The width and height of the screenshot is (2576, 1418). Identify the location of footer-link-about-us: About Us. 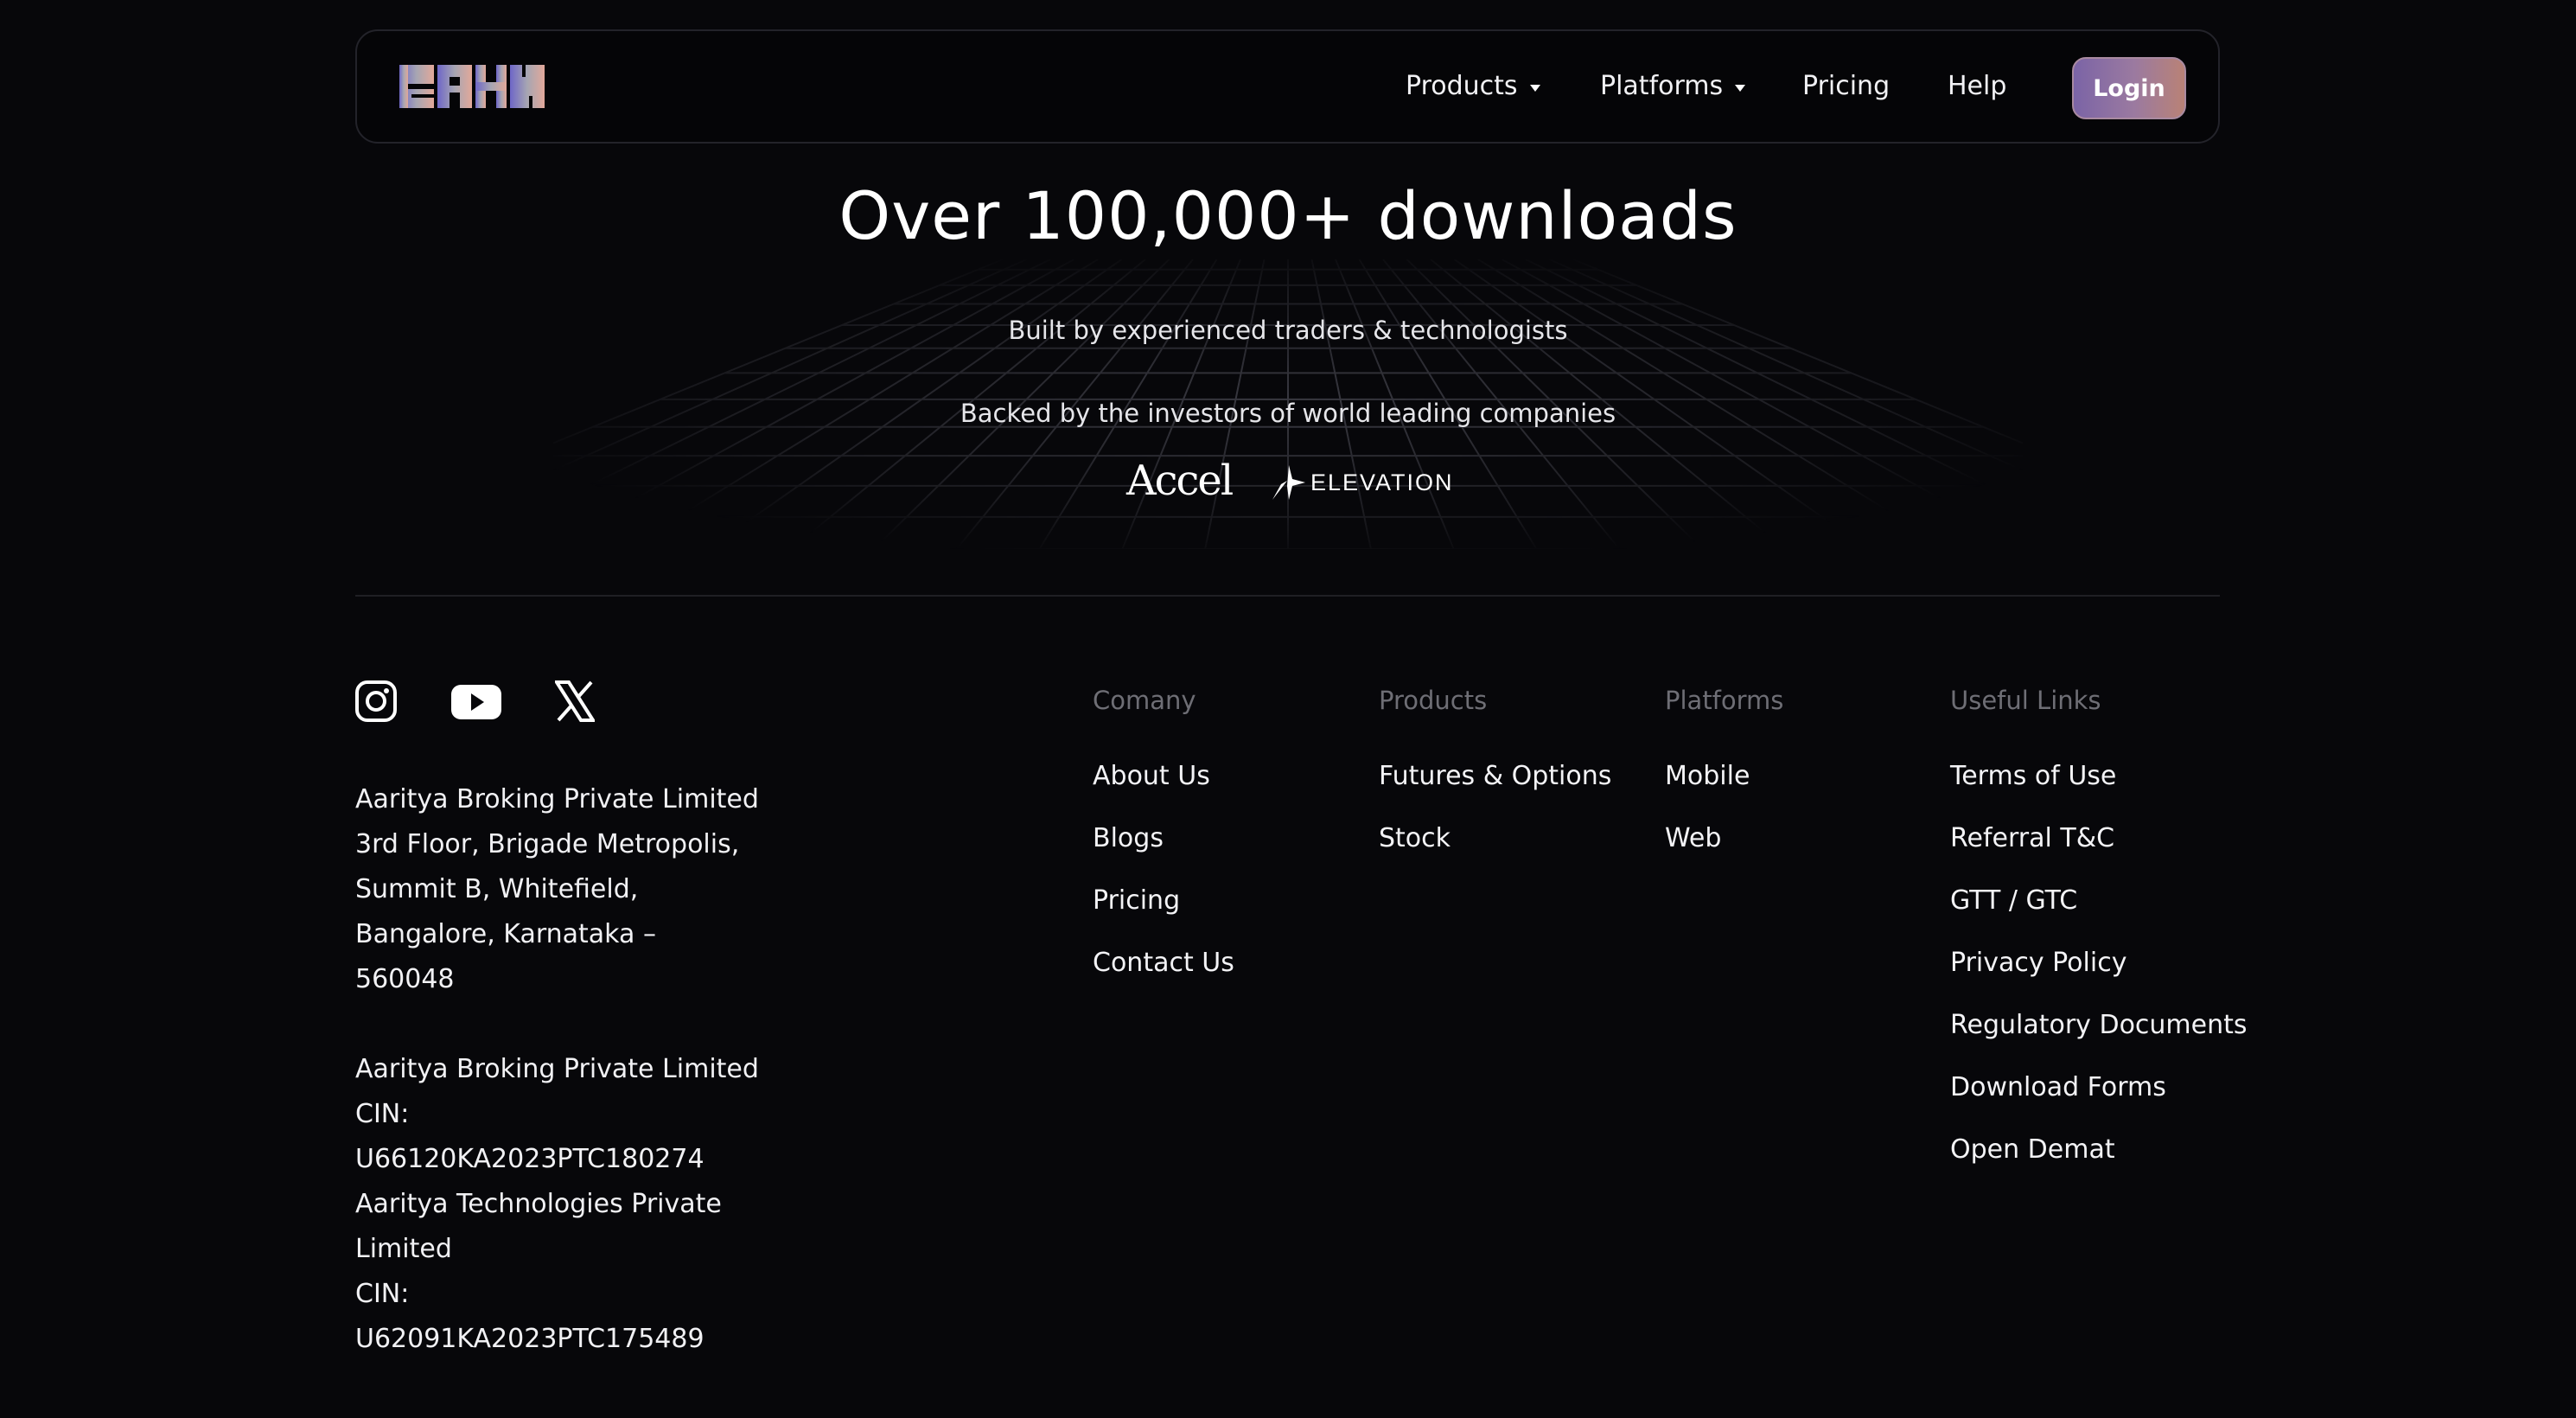
(1151, 776).